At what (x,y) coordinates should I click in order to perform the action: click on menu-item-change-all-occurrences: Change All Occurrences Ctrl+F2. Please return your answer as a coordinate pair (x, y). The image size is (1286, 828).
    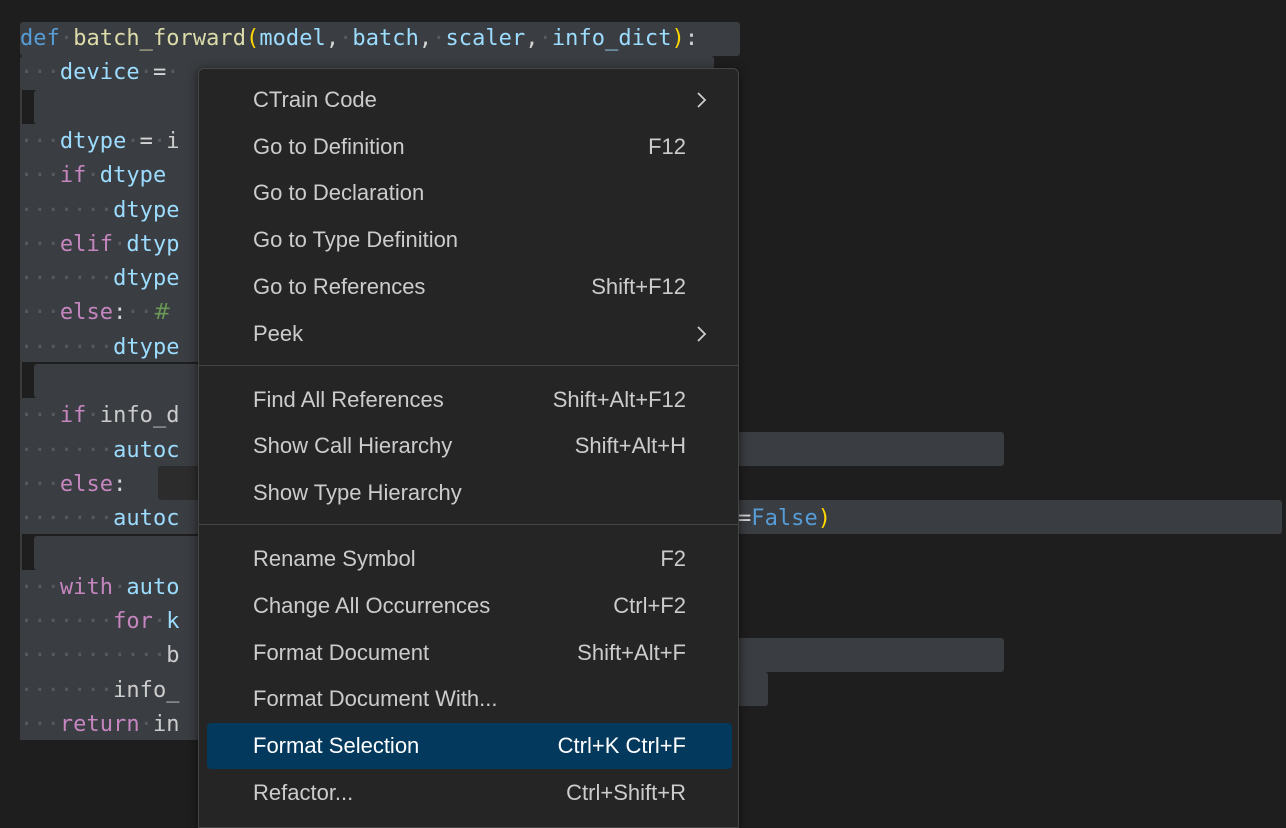
    Looking at the image, I should click on (469, 606).